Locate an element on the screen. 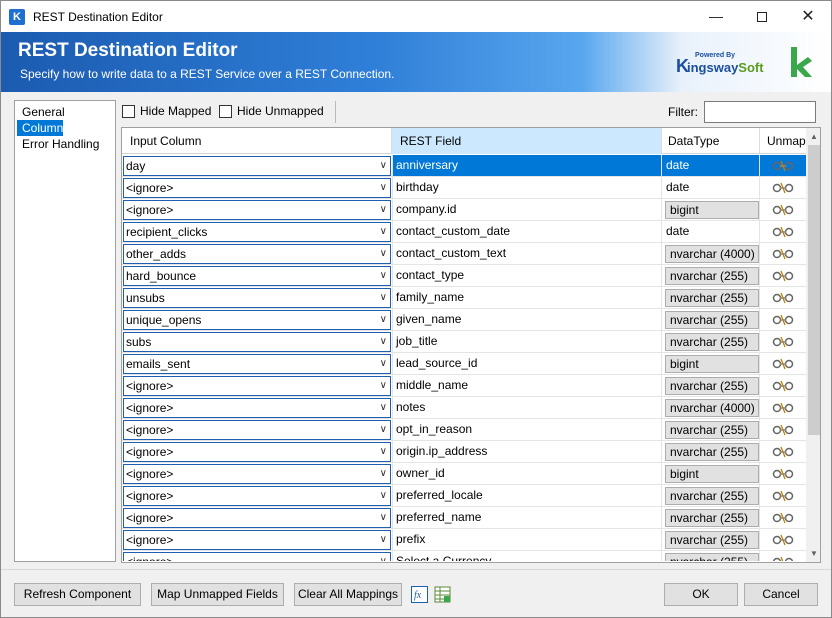 Image resolution: width=832 pixels, height=618 pixels. header-rest-field: REST Field is located at coordinates (527, 141).